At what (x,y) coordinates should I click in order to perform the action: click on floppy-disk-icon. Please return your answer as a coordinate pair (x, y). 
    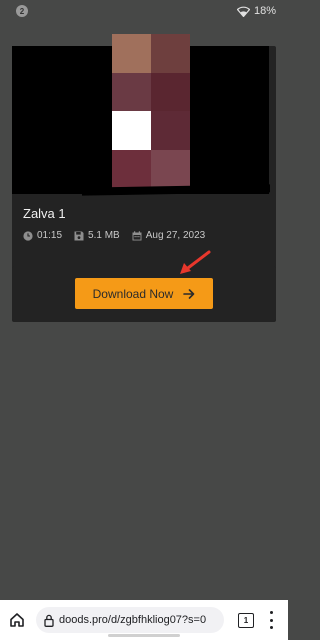
    Looking at the image, I should click on (79, 235).